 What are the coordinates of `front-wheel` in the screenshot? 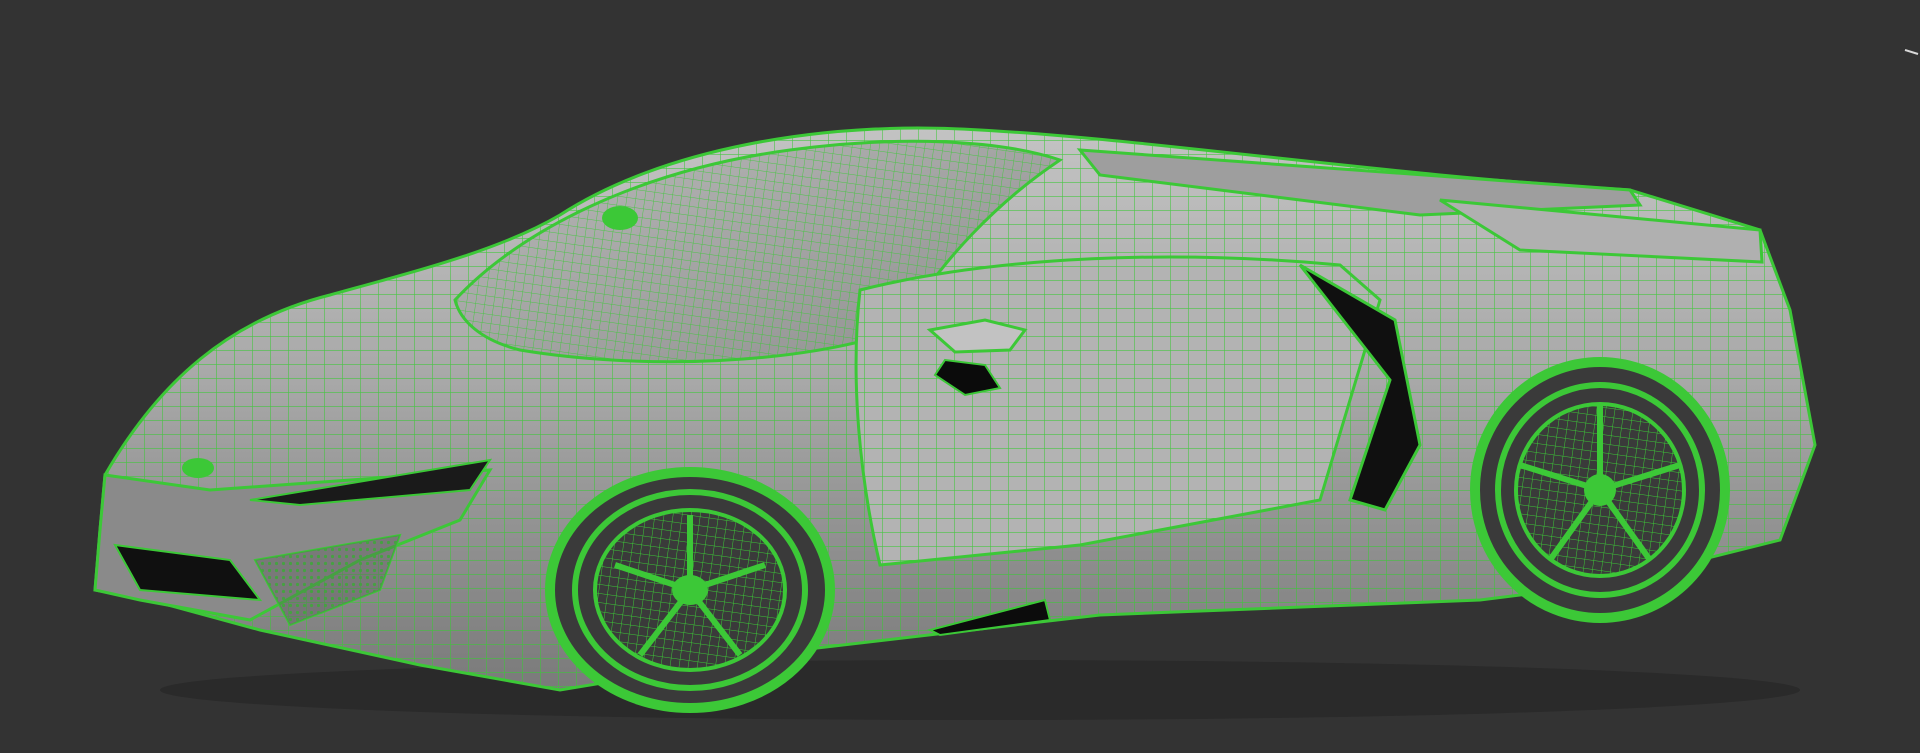 It's located at (690, 590).